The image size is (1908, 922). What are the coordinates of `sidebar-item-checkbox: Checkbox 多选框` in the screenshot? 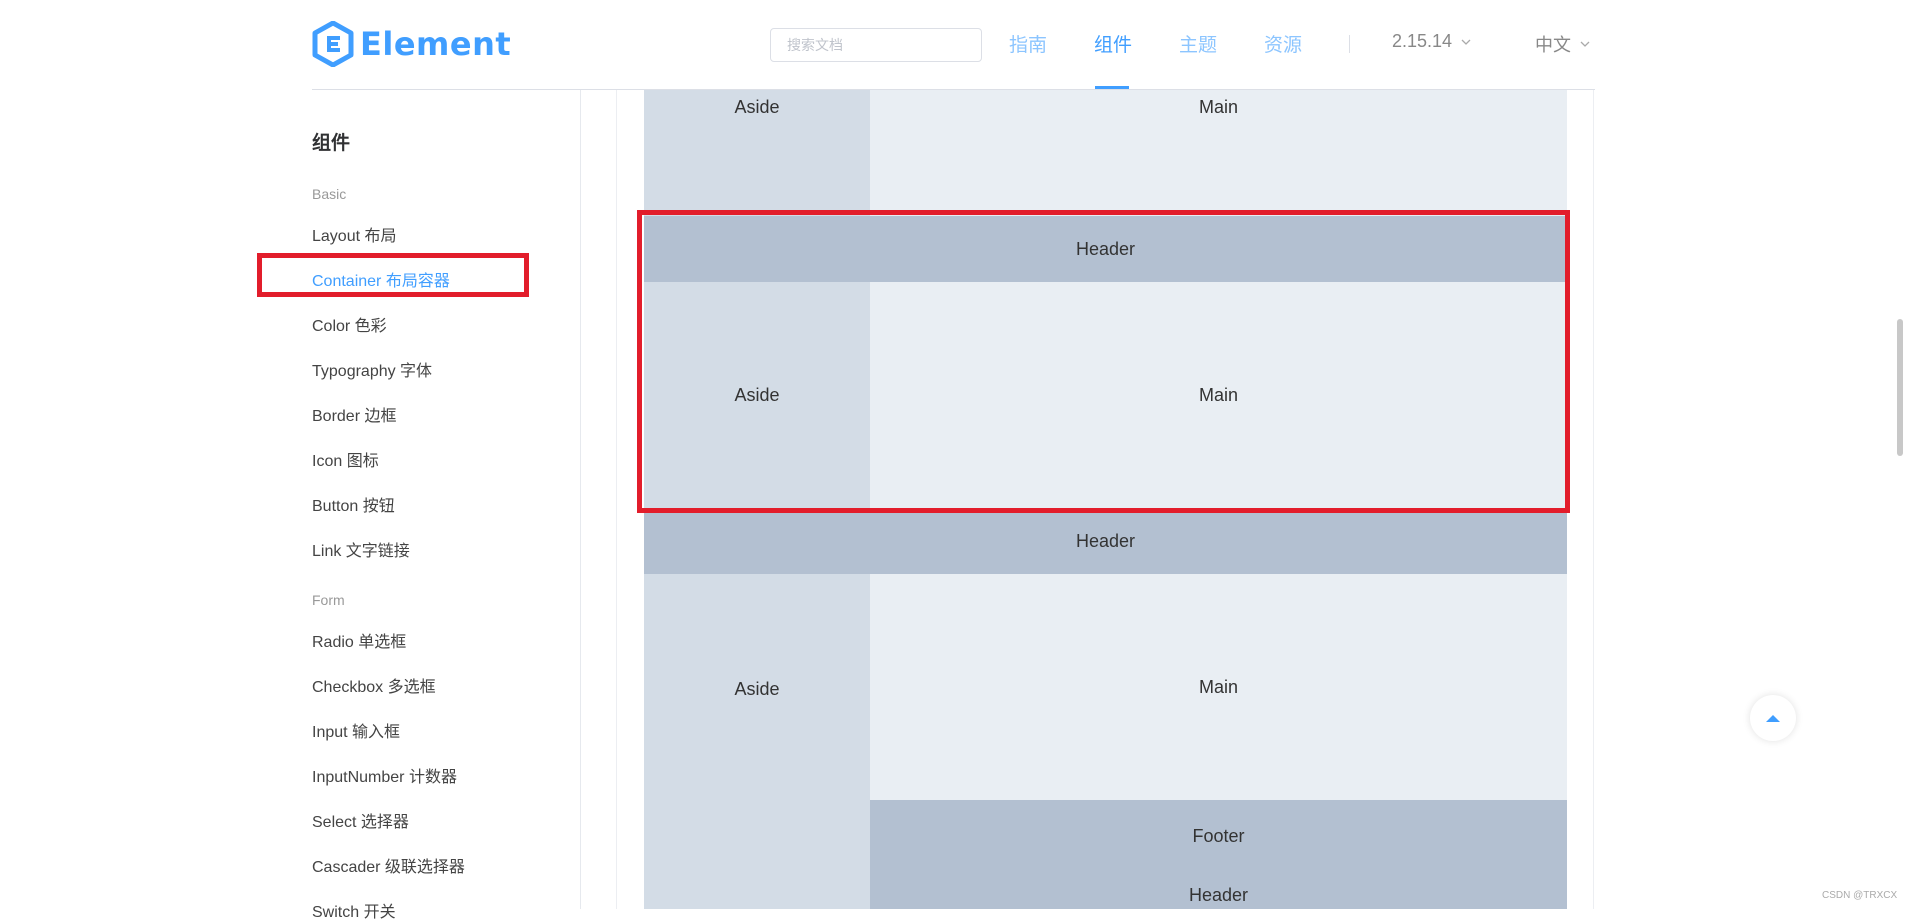 It's located at (374, 685).